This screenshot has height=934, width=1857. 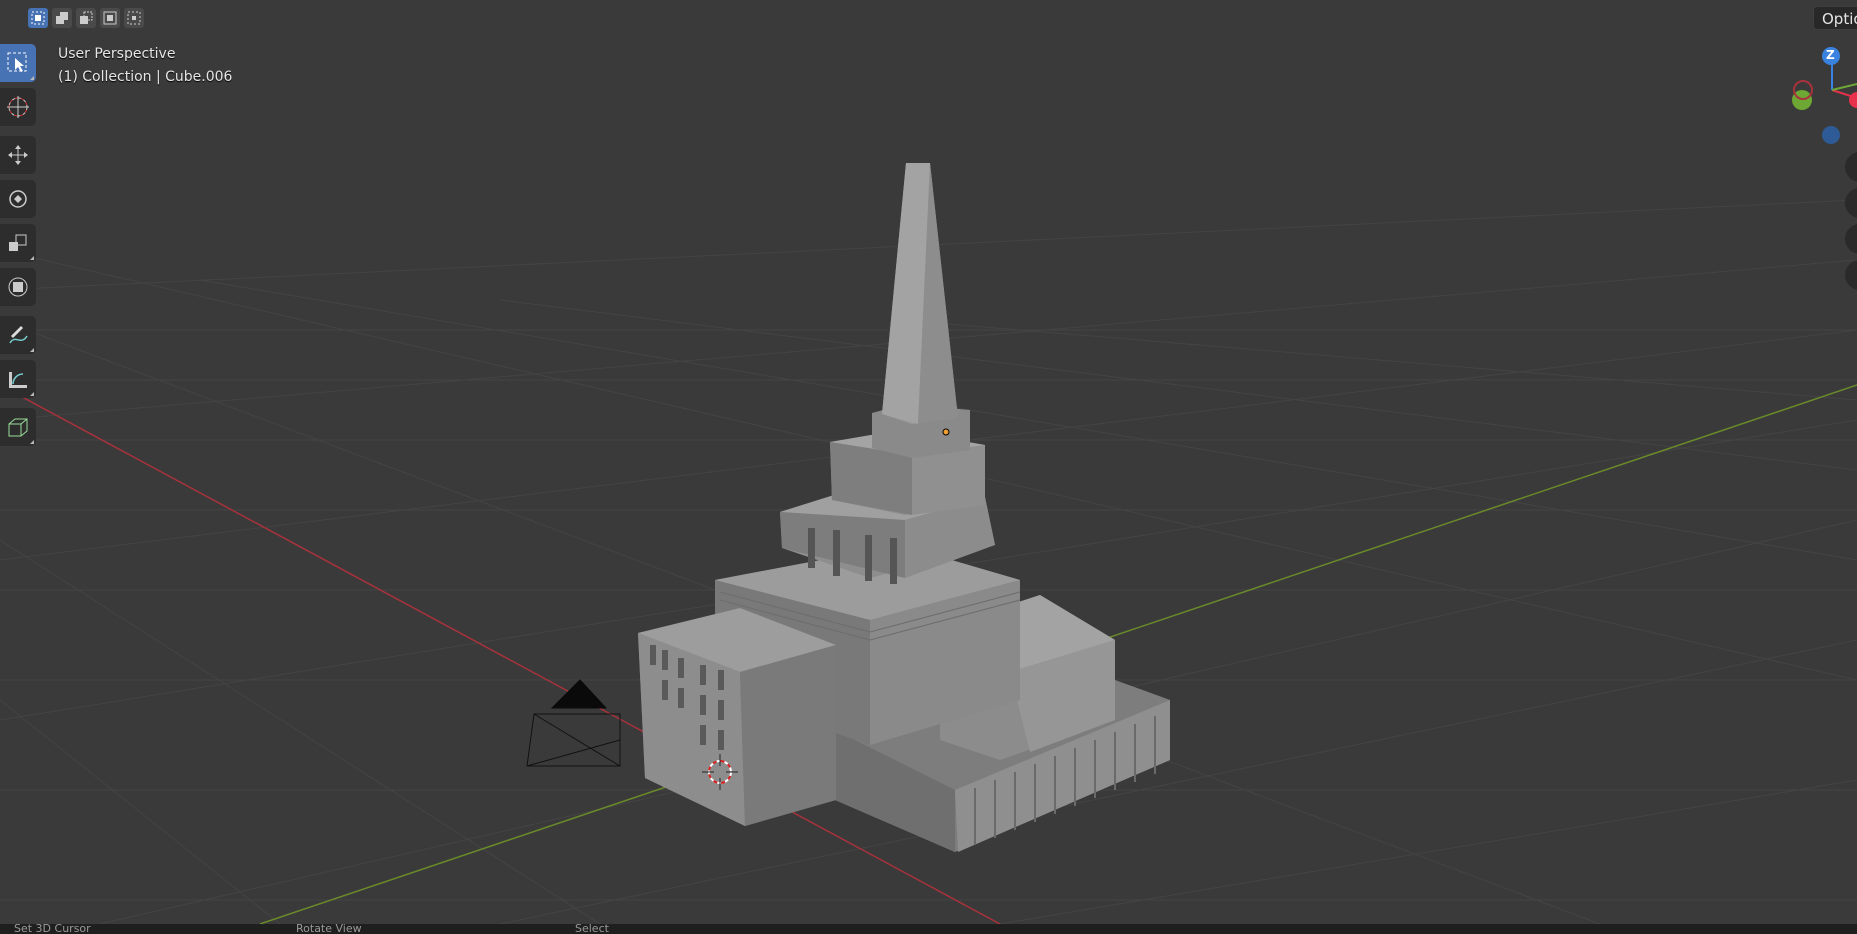 I want to click on select-subtract-icon, so click(x=86, y=18).